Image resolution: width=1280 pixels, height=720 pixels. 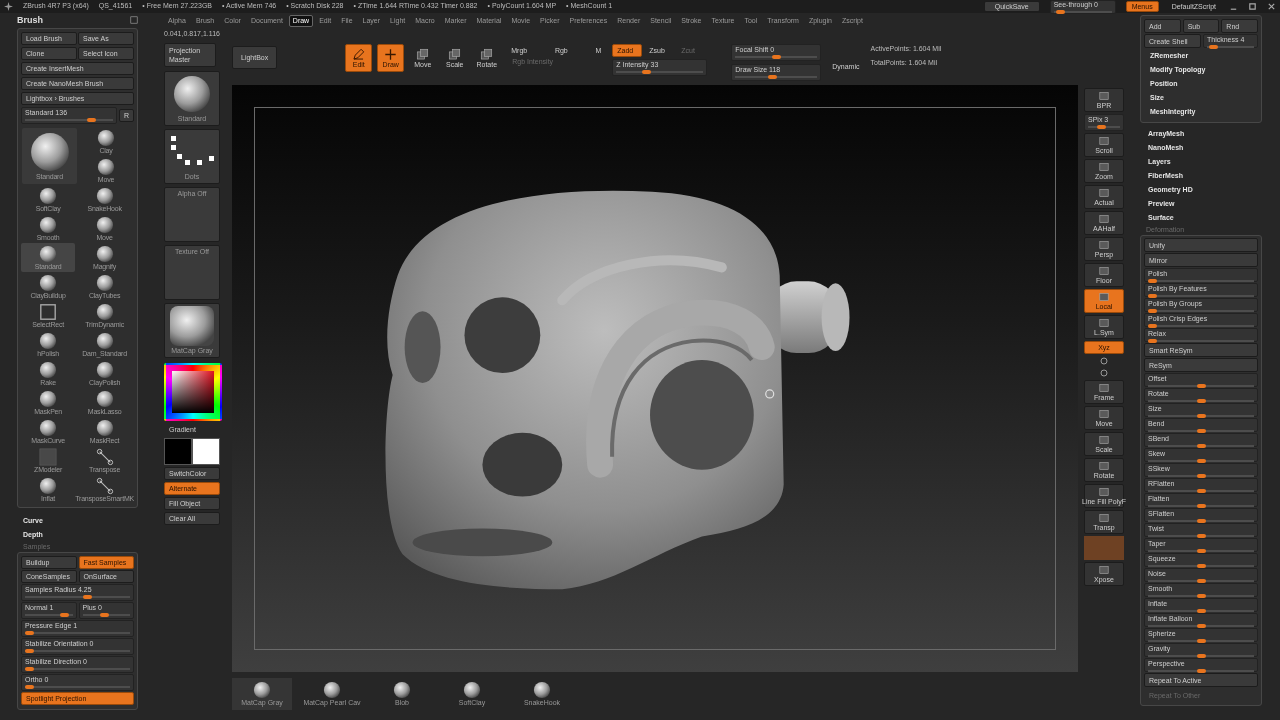 What do you see at coordinates (359, 54) in the screenshot?
I see `pencil-icon` at bounding box center [359, 54].